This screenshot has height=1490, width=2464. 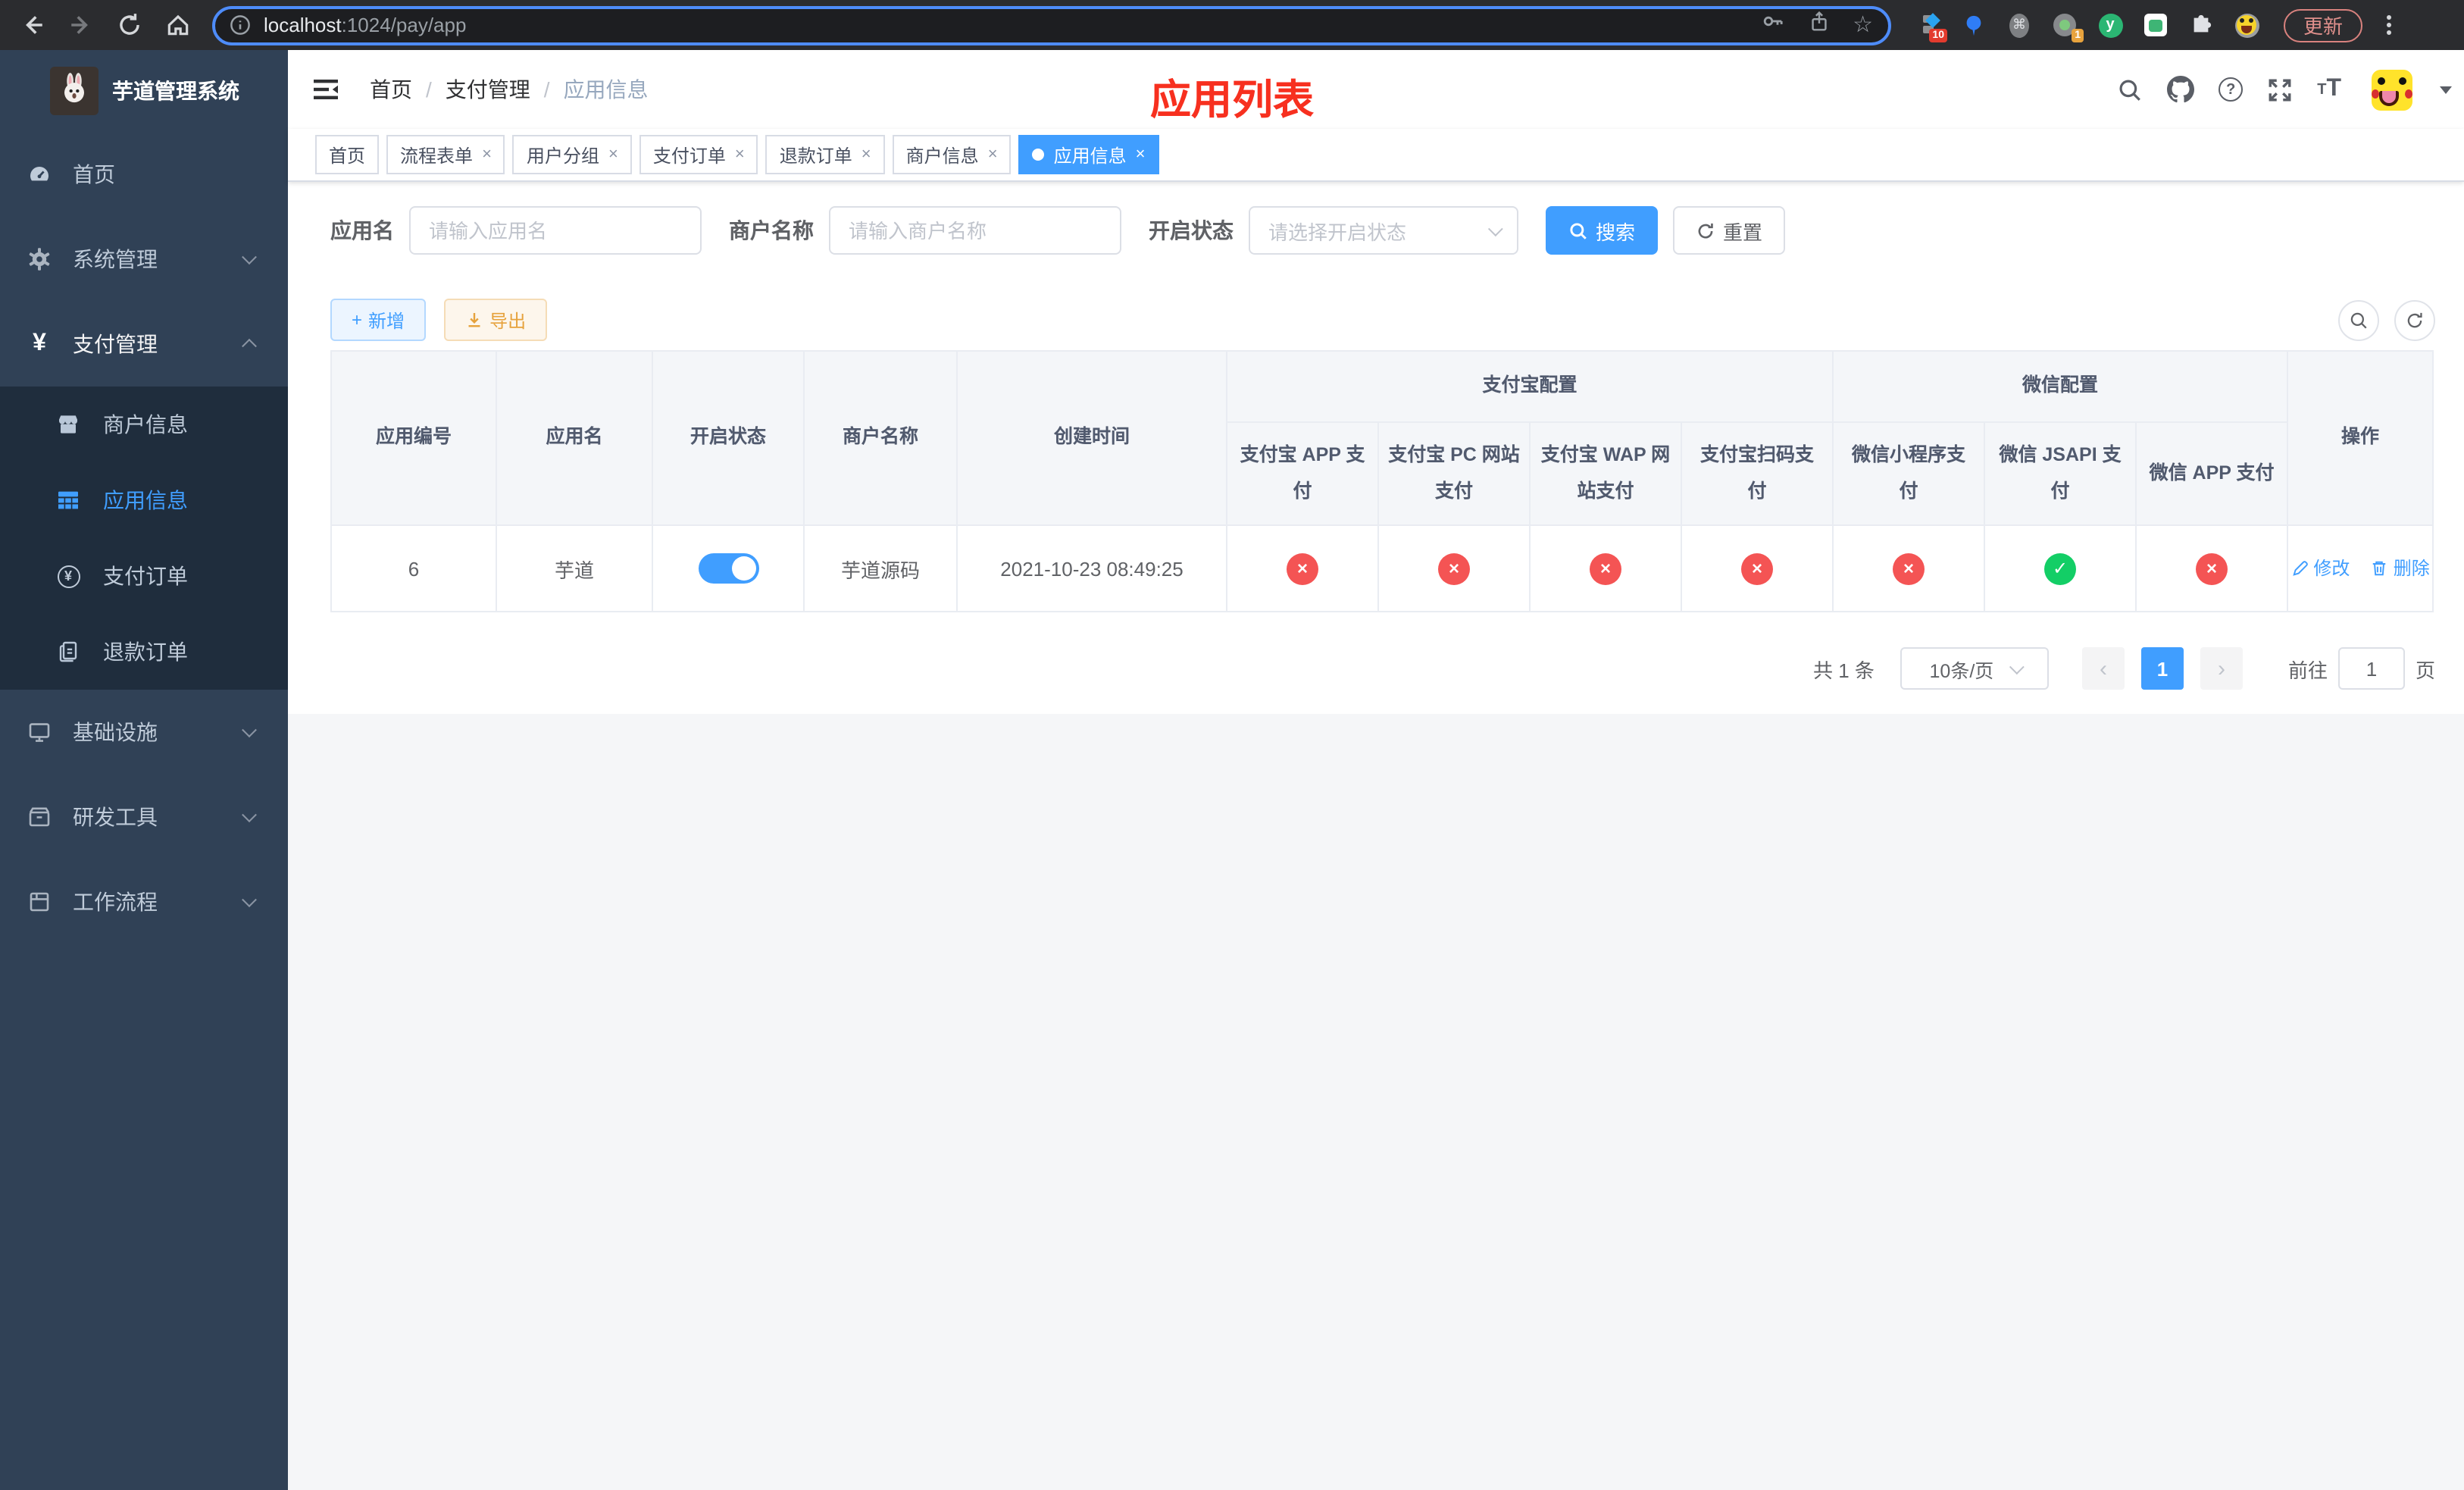 What do you see at coordinates (365, 25) in the screenshot?
I see `url-text: localhost:1024/pay/app` at bounding box center [365, 25].